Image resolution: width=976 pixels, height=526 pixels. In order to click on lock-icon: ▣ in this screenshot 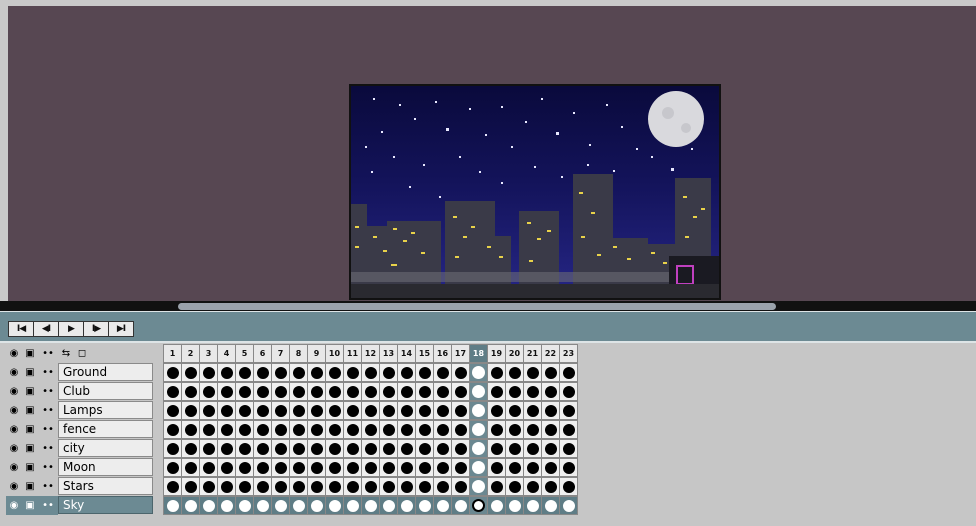, I will do `click(30, 353)`.